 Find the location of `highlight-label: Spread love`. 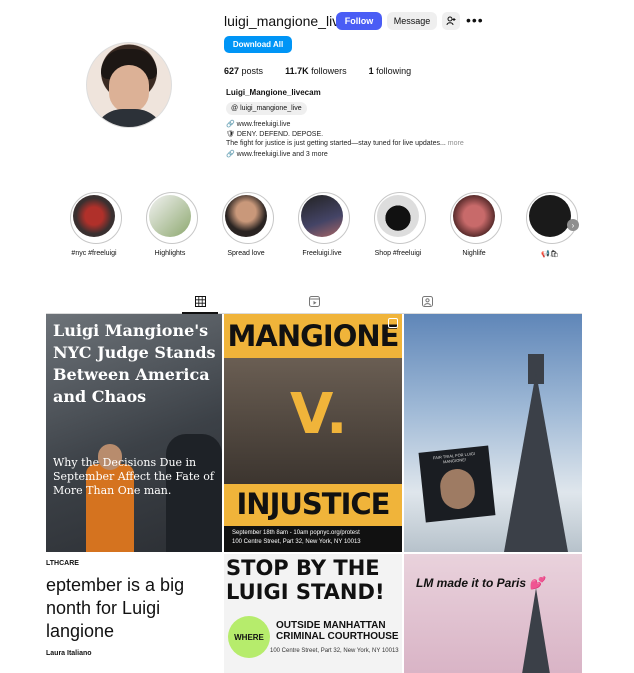

highlight-label: Spread love is located at coordinates (246, 253).